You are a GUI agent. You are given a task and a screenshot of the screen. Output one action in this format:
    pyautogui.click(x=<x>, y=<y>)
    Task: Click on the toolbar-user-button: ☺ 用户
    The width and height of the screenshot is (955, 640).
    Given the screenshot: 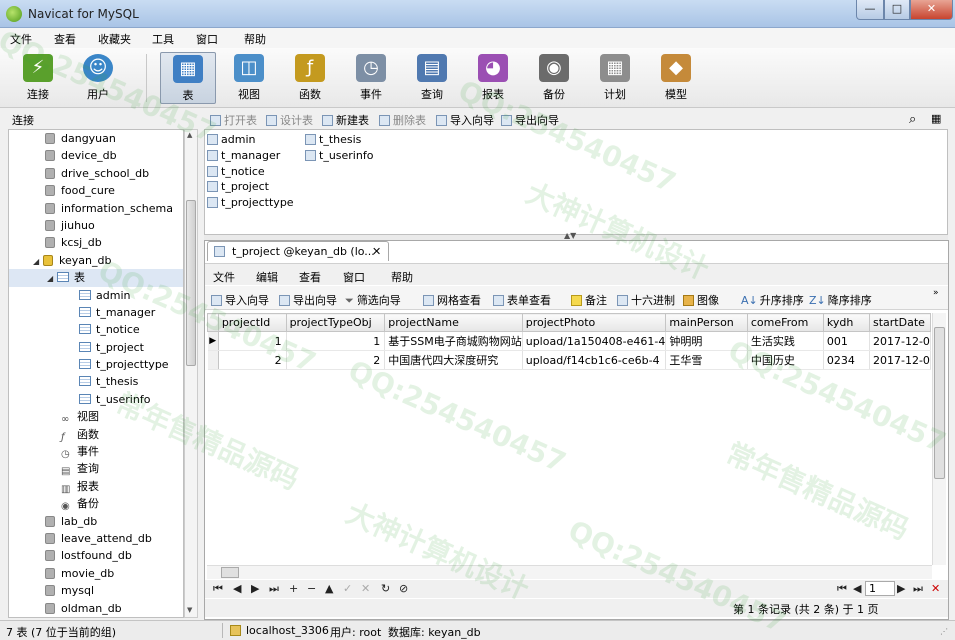 What is the action you would take?
    pyautogui.click(x=98, y=78)
    